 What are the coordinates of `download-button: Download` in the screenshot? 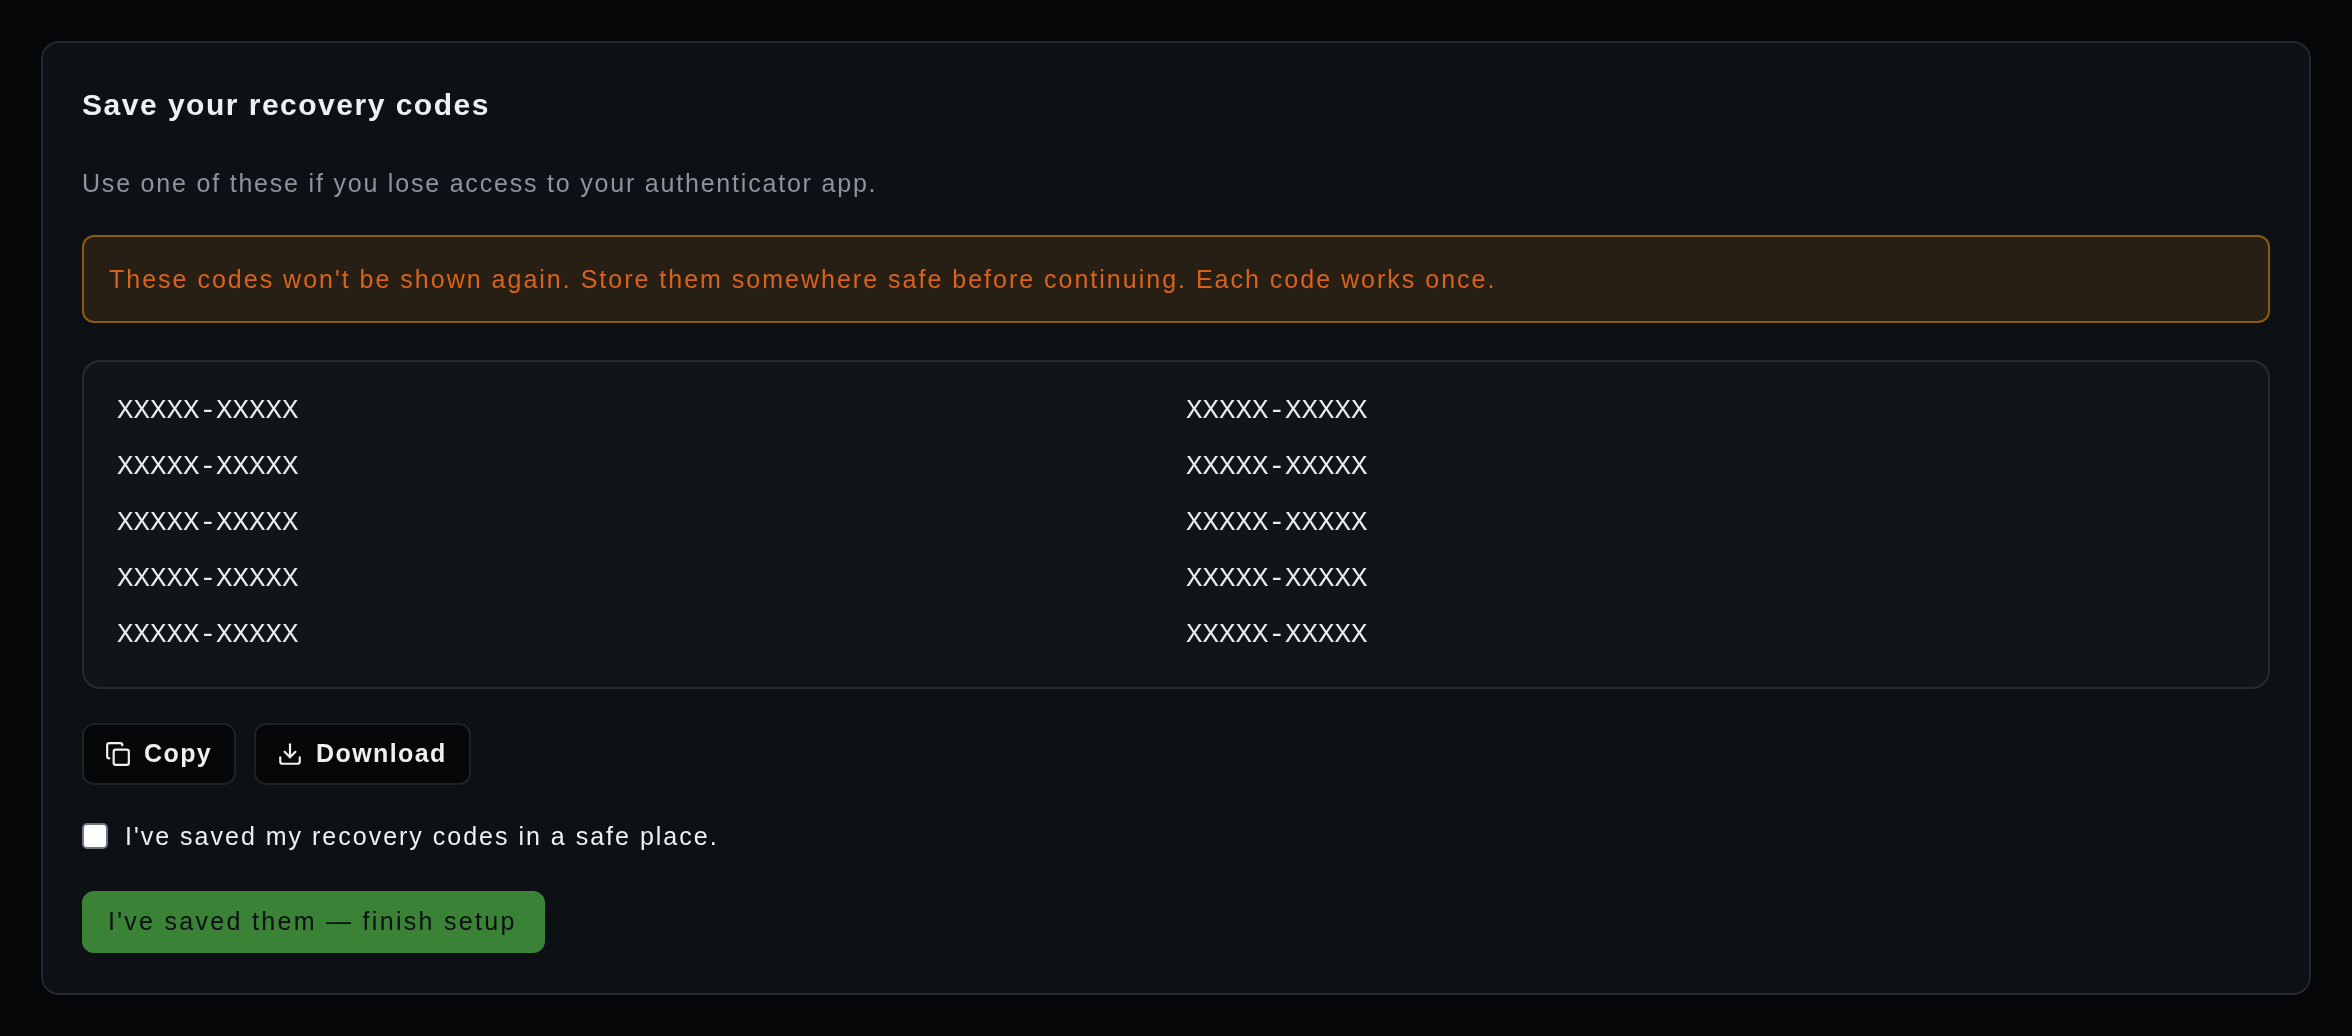 It's located at (362, 754).